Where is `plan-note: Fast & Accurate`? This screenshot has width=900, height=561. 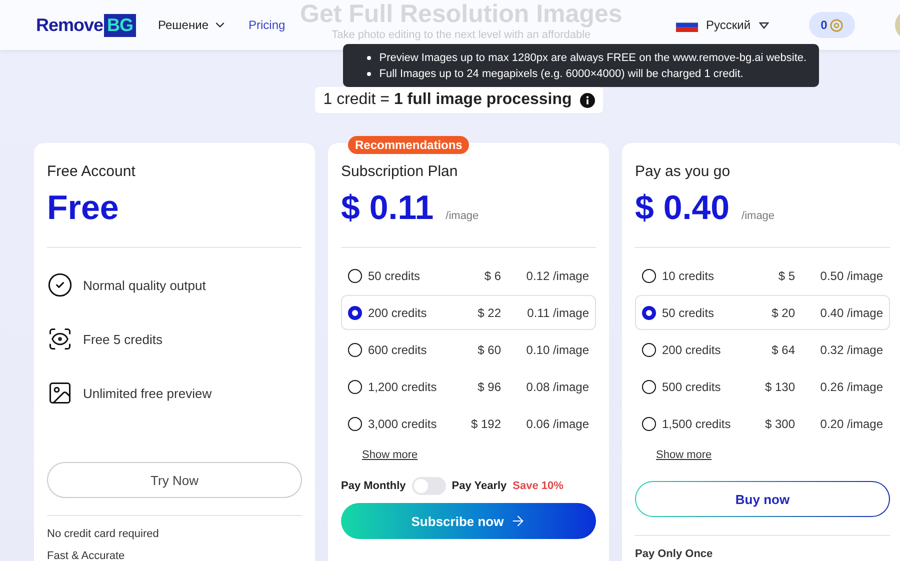
plan-note: Fast & Accurate is located at coordinates (86, 555).